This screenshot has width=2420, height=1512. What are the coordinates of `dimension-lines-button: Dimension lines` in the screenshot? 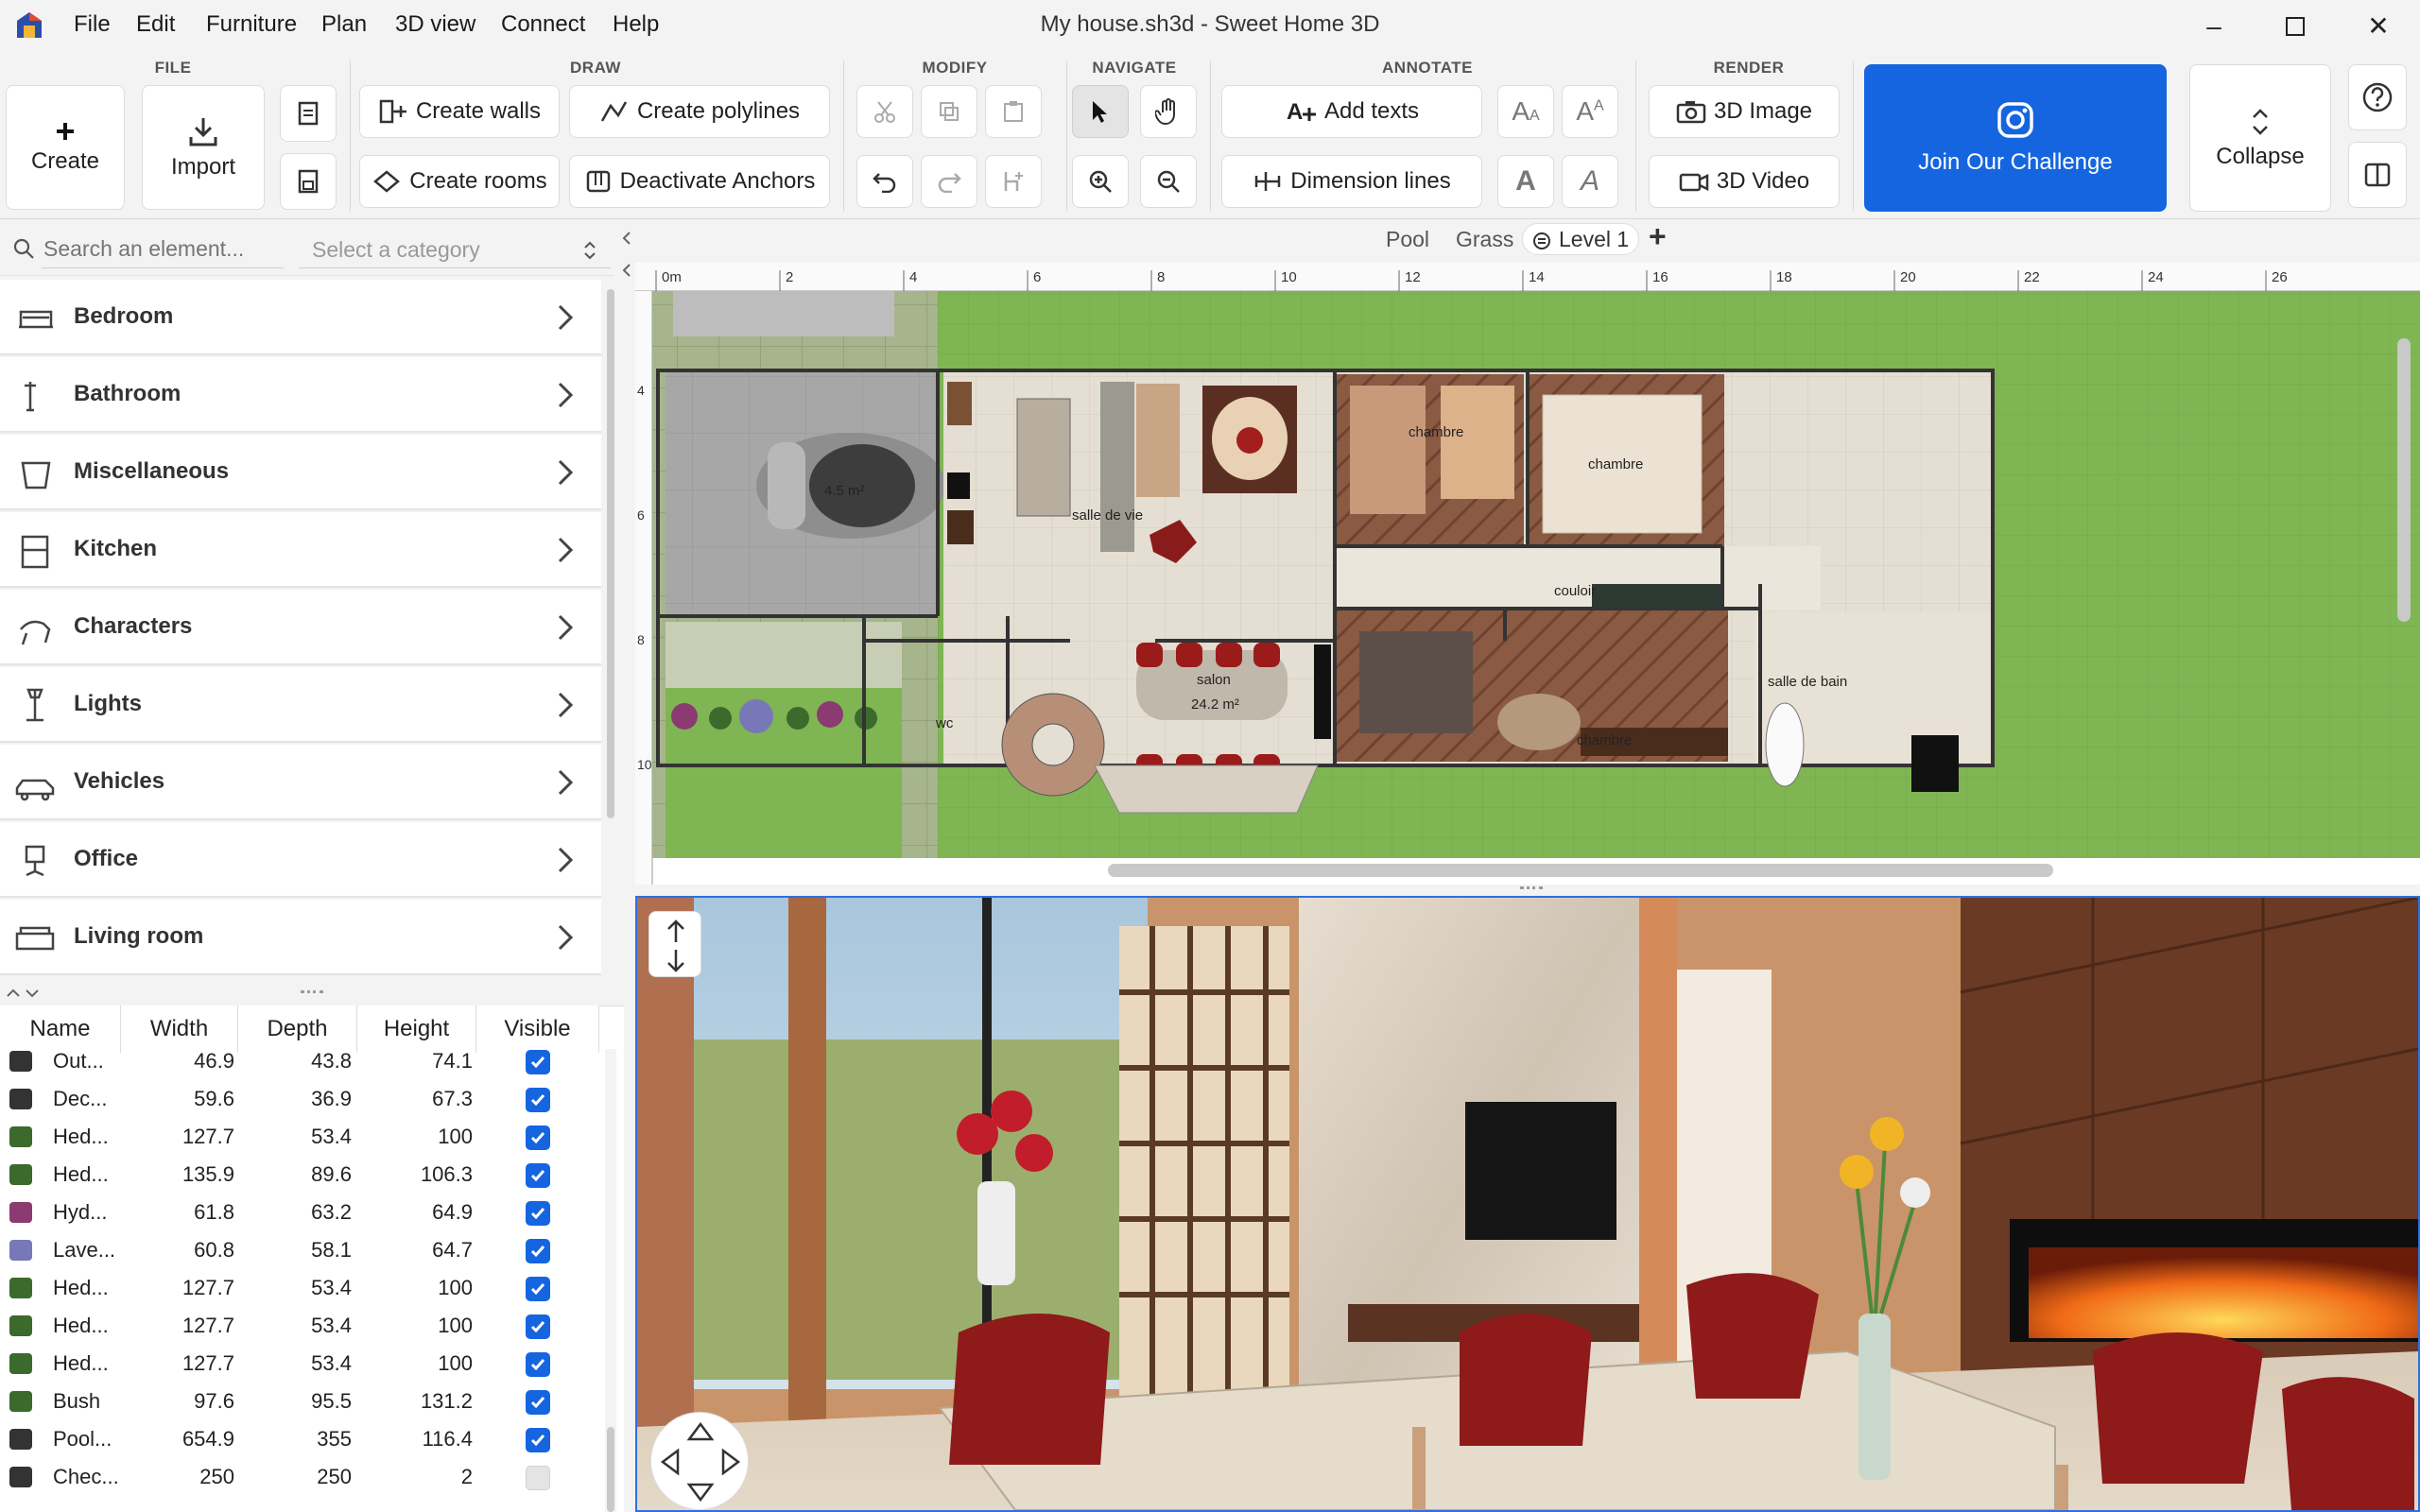 It's located at (1352, 181).